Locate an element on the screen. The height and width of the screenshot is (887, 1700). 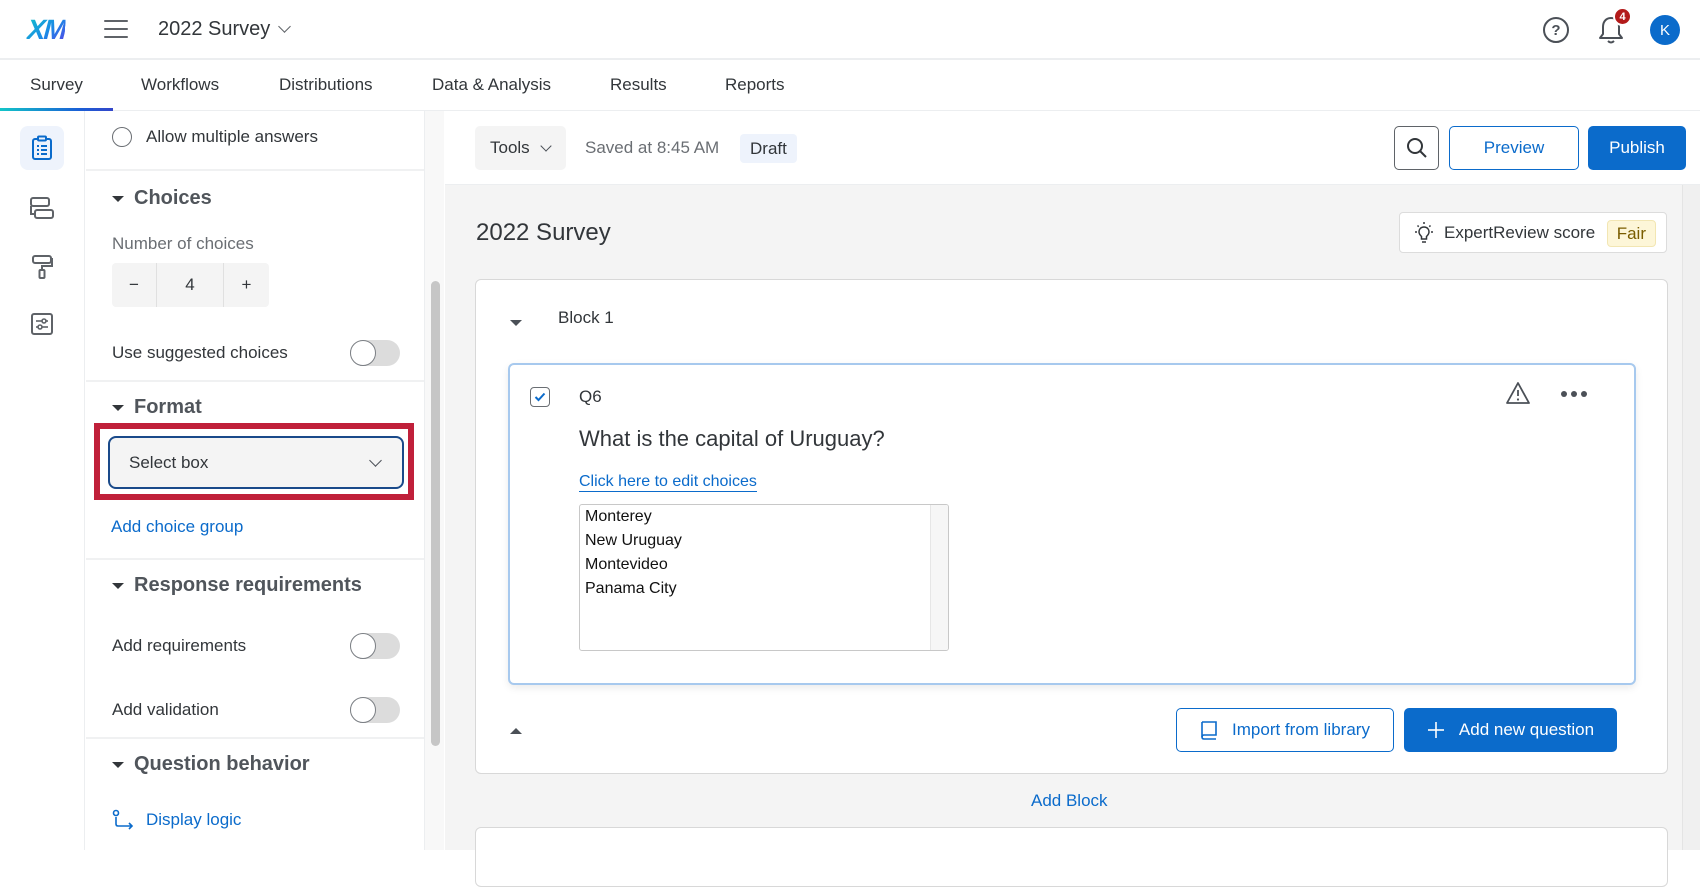
question-behavior-section-toggle: Question behavior is located at coordinates (211, 764).